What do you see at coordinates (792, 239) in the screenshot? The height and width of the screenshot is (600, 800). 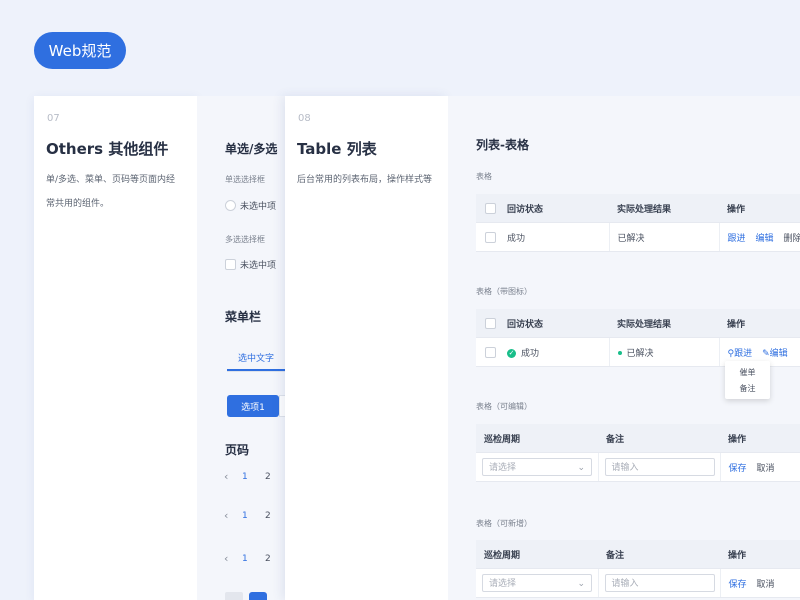 I see `delete-link: 删除` at bounding box center [792, 239].